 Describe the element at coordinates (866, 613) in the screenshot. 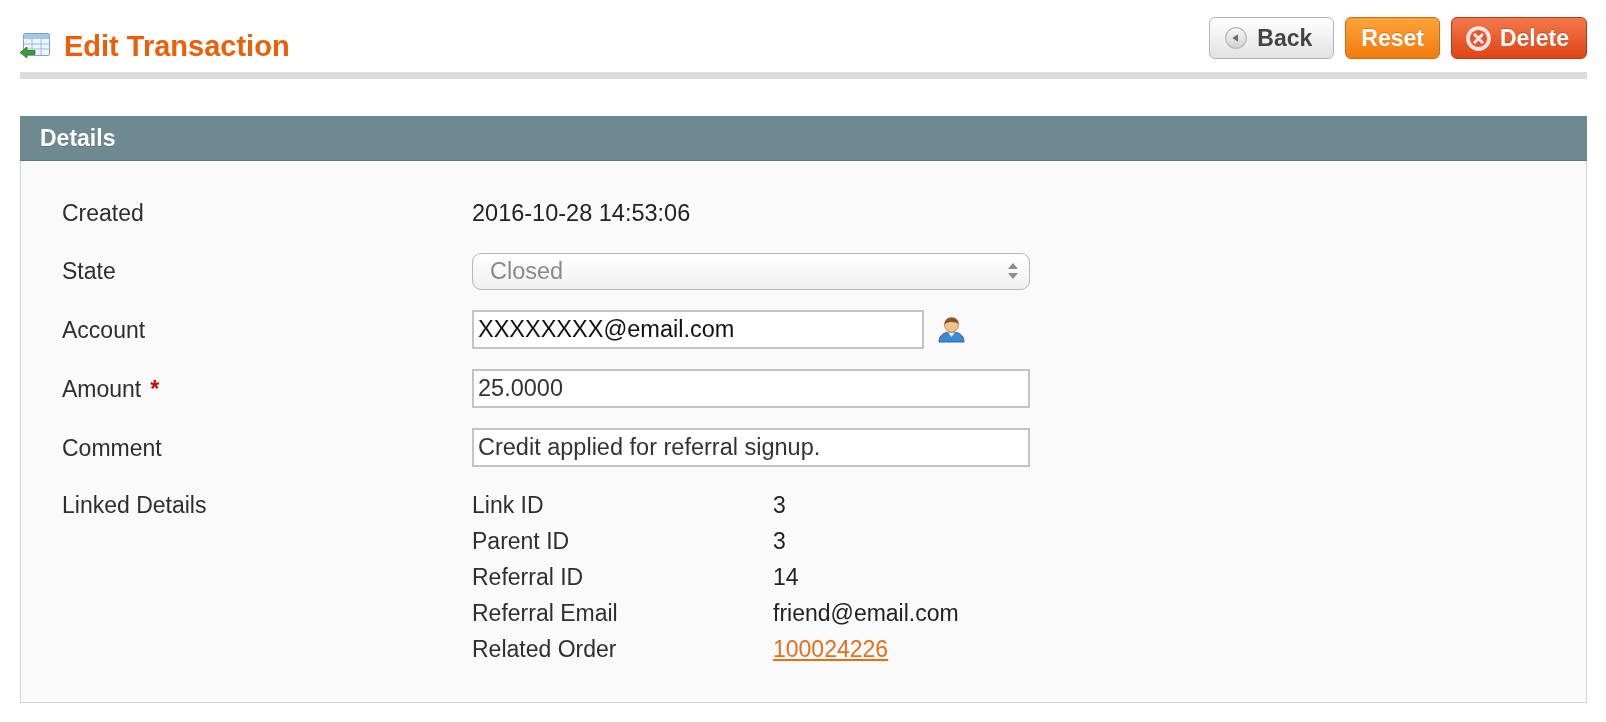

I see `detail-value: friend@email.com` at that location.